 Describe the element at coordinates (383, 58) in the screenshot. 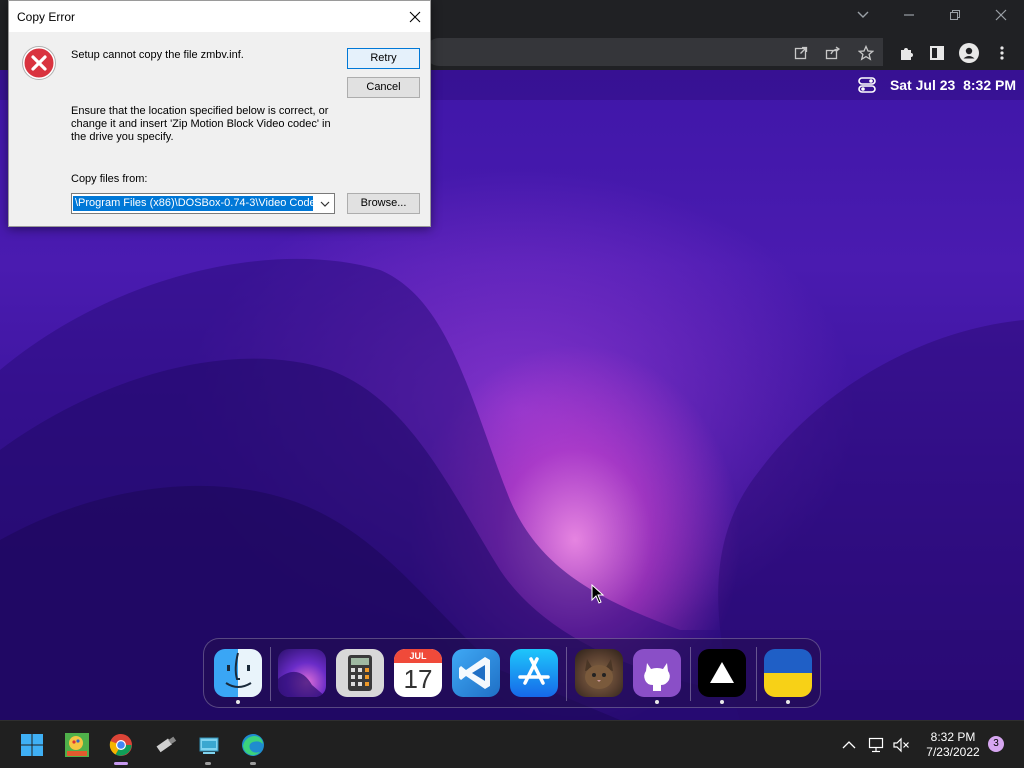

I see `retry-button: Retry` at that location.